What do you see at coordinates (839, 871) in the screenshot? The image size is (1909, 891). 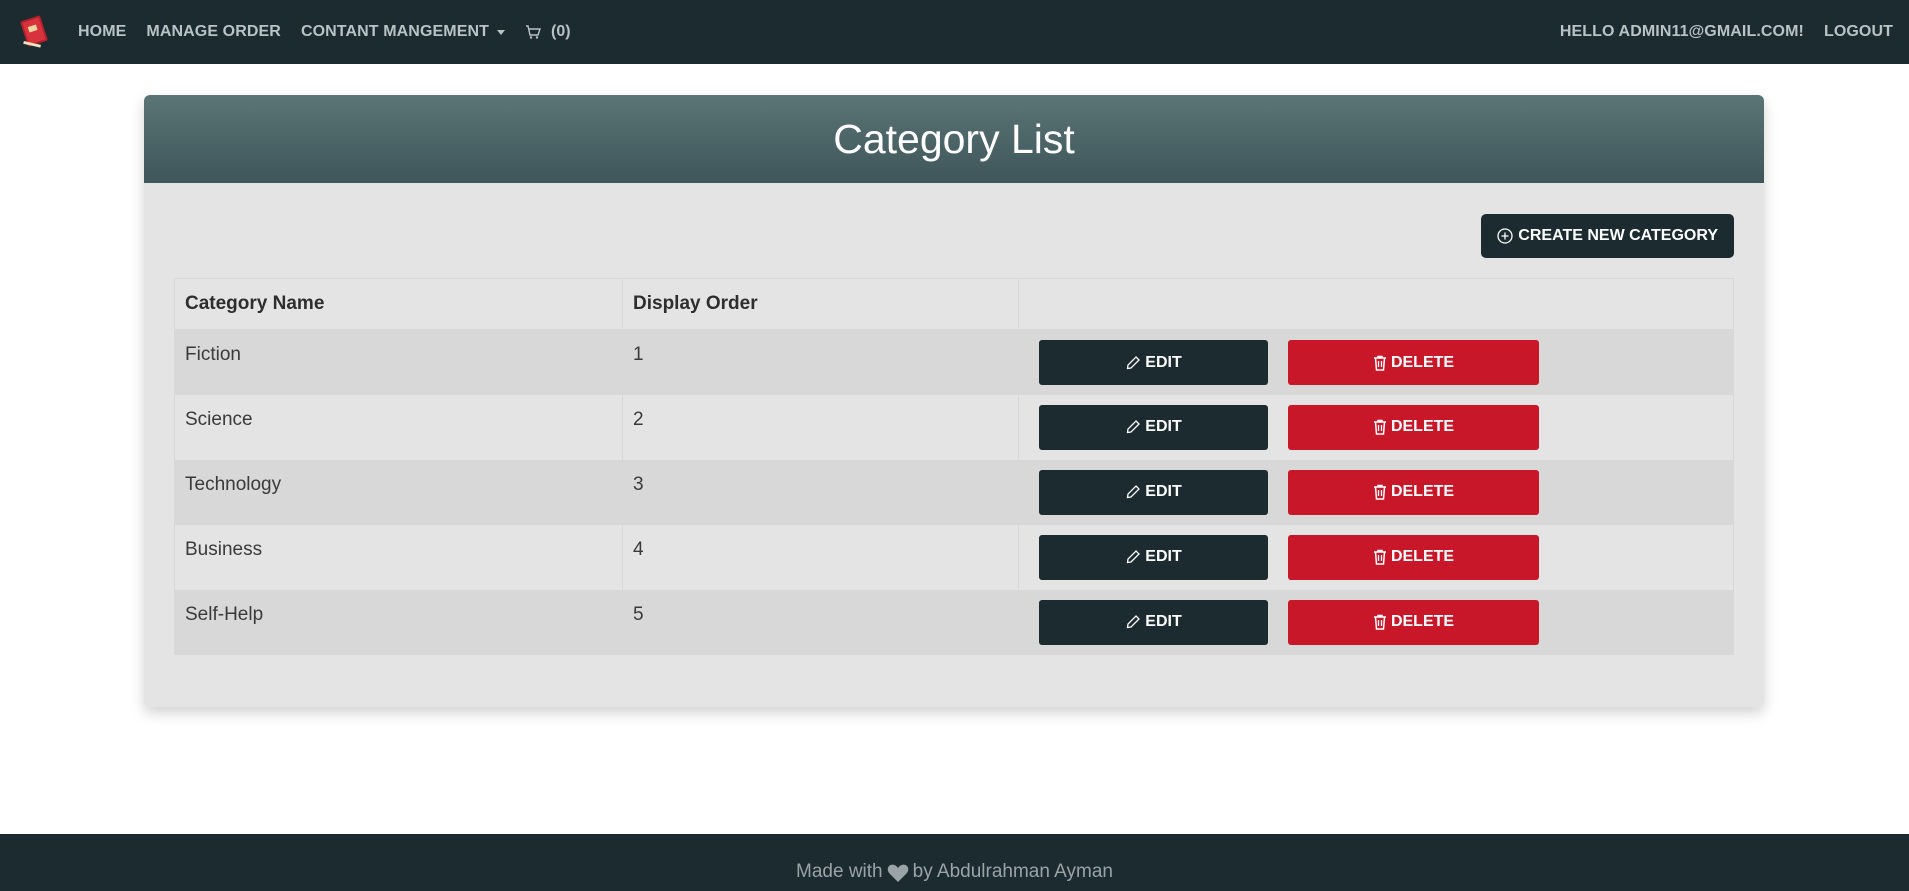 I see `footer-made-with: Made with` at bounding box center [839, 871].